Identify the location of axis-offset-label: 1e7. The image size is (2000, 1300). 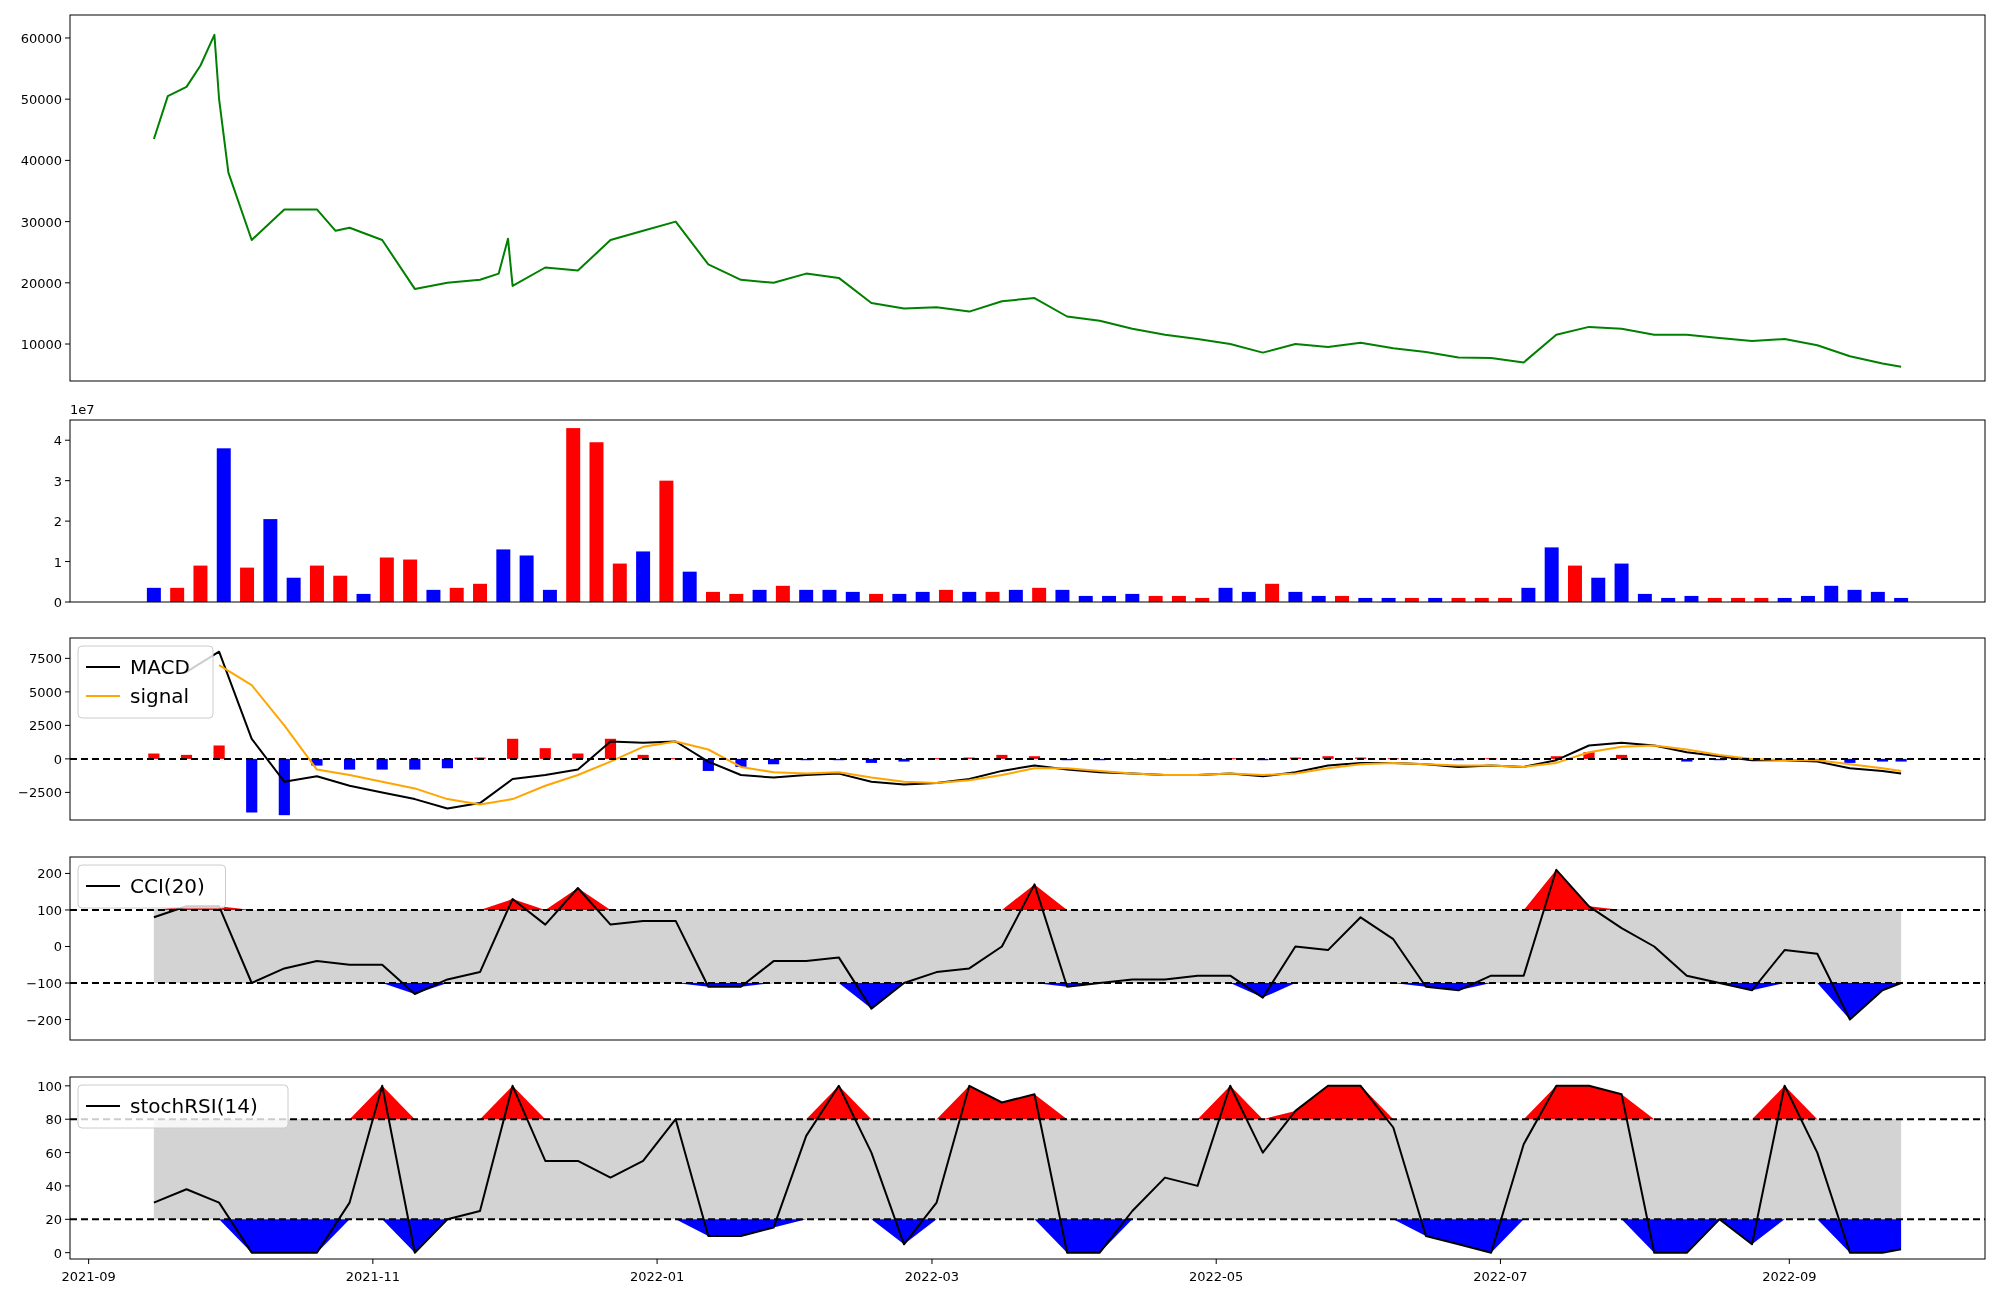
(82, 409).